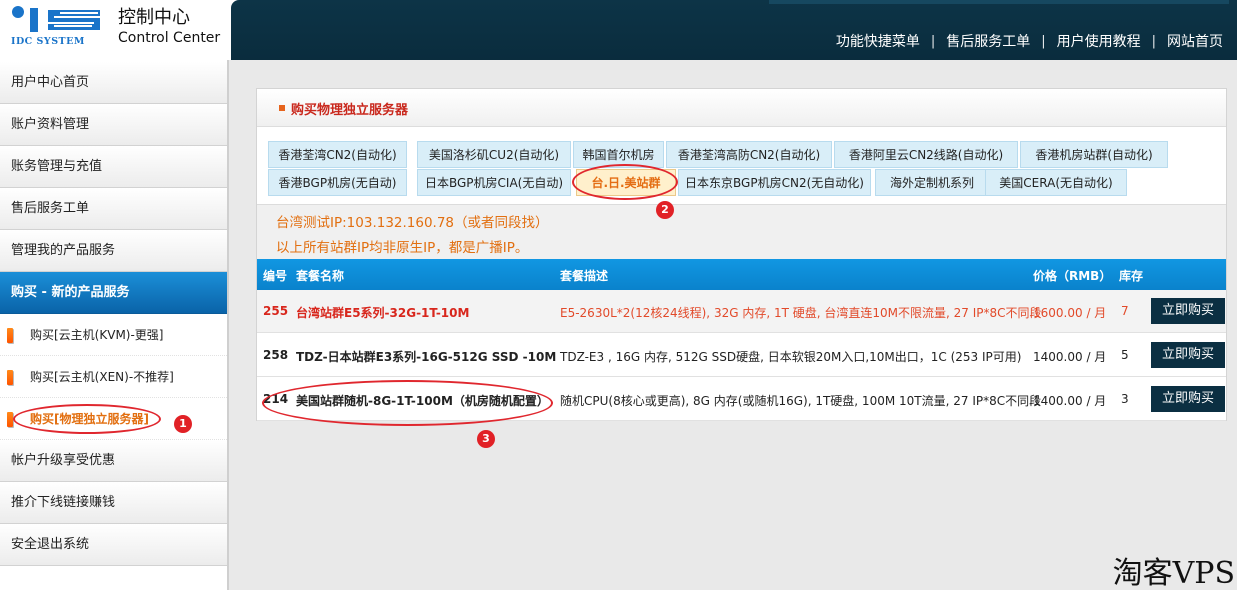 This screenshot has width=1237, height=590. I want to click on tab-jp-bgp-cia: 日本BGP机房CIA(无自动), so click(494, 182).